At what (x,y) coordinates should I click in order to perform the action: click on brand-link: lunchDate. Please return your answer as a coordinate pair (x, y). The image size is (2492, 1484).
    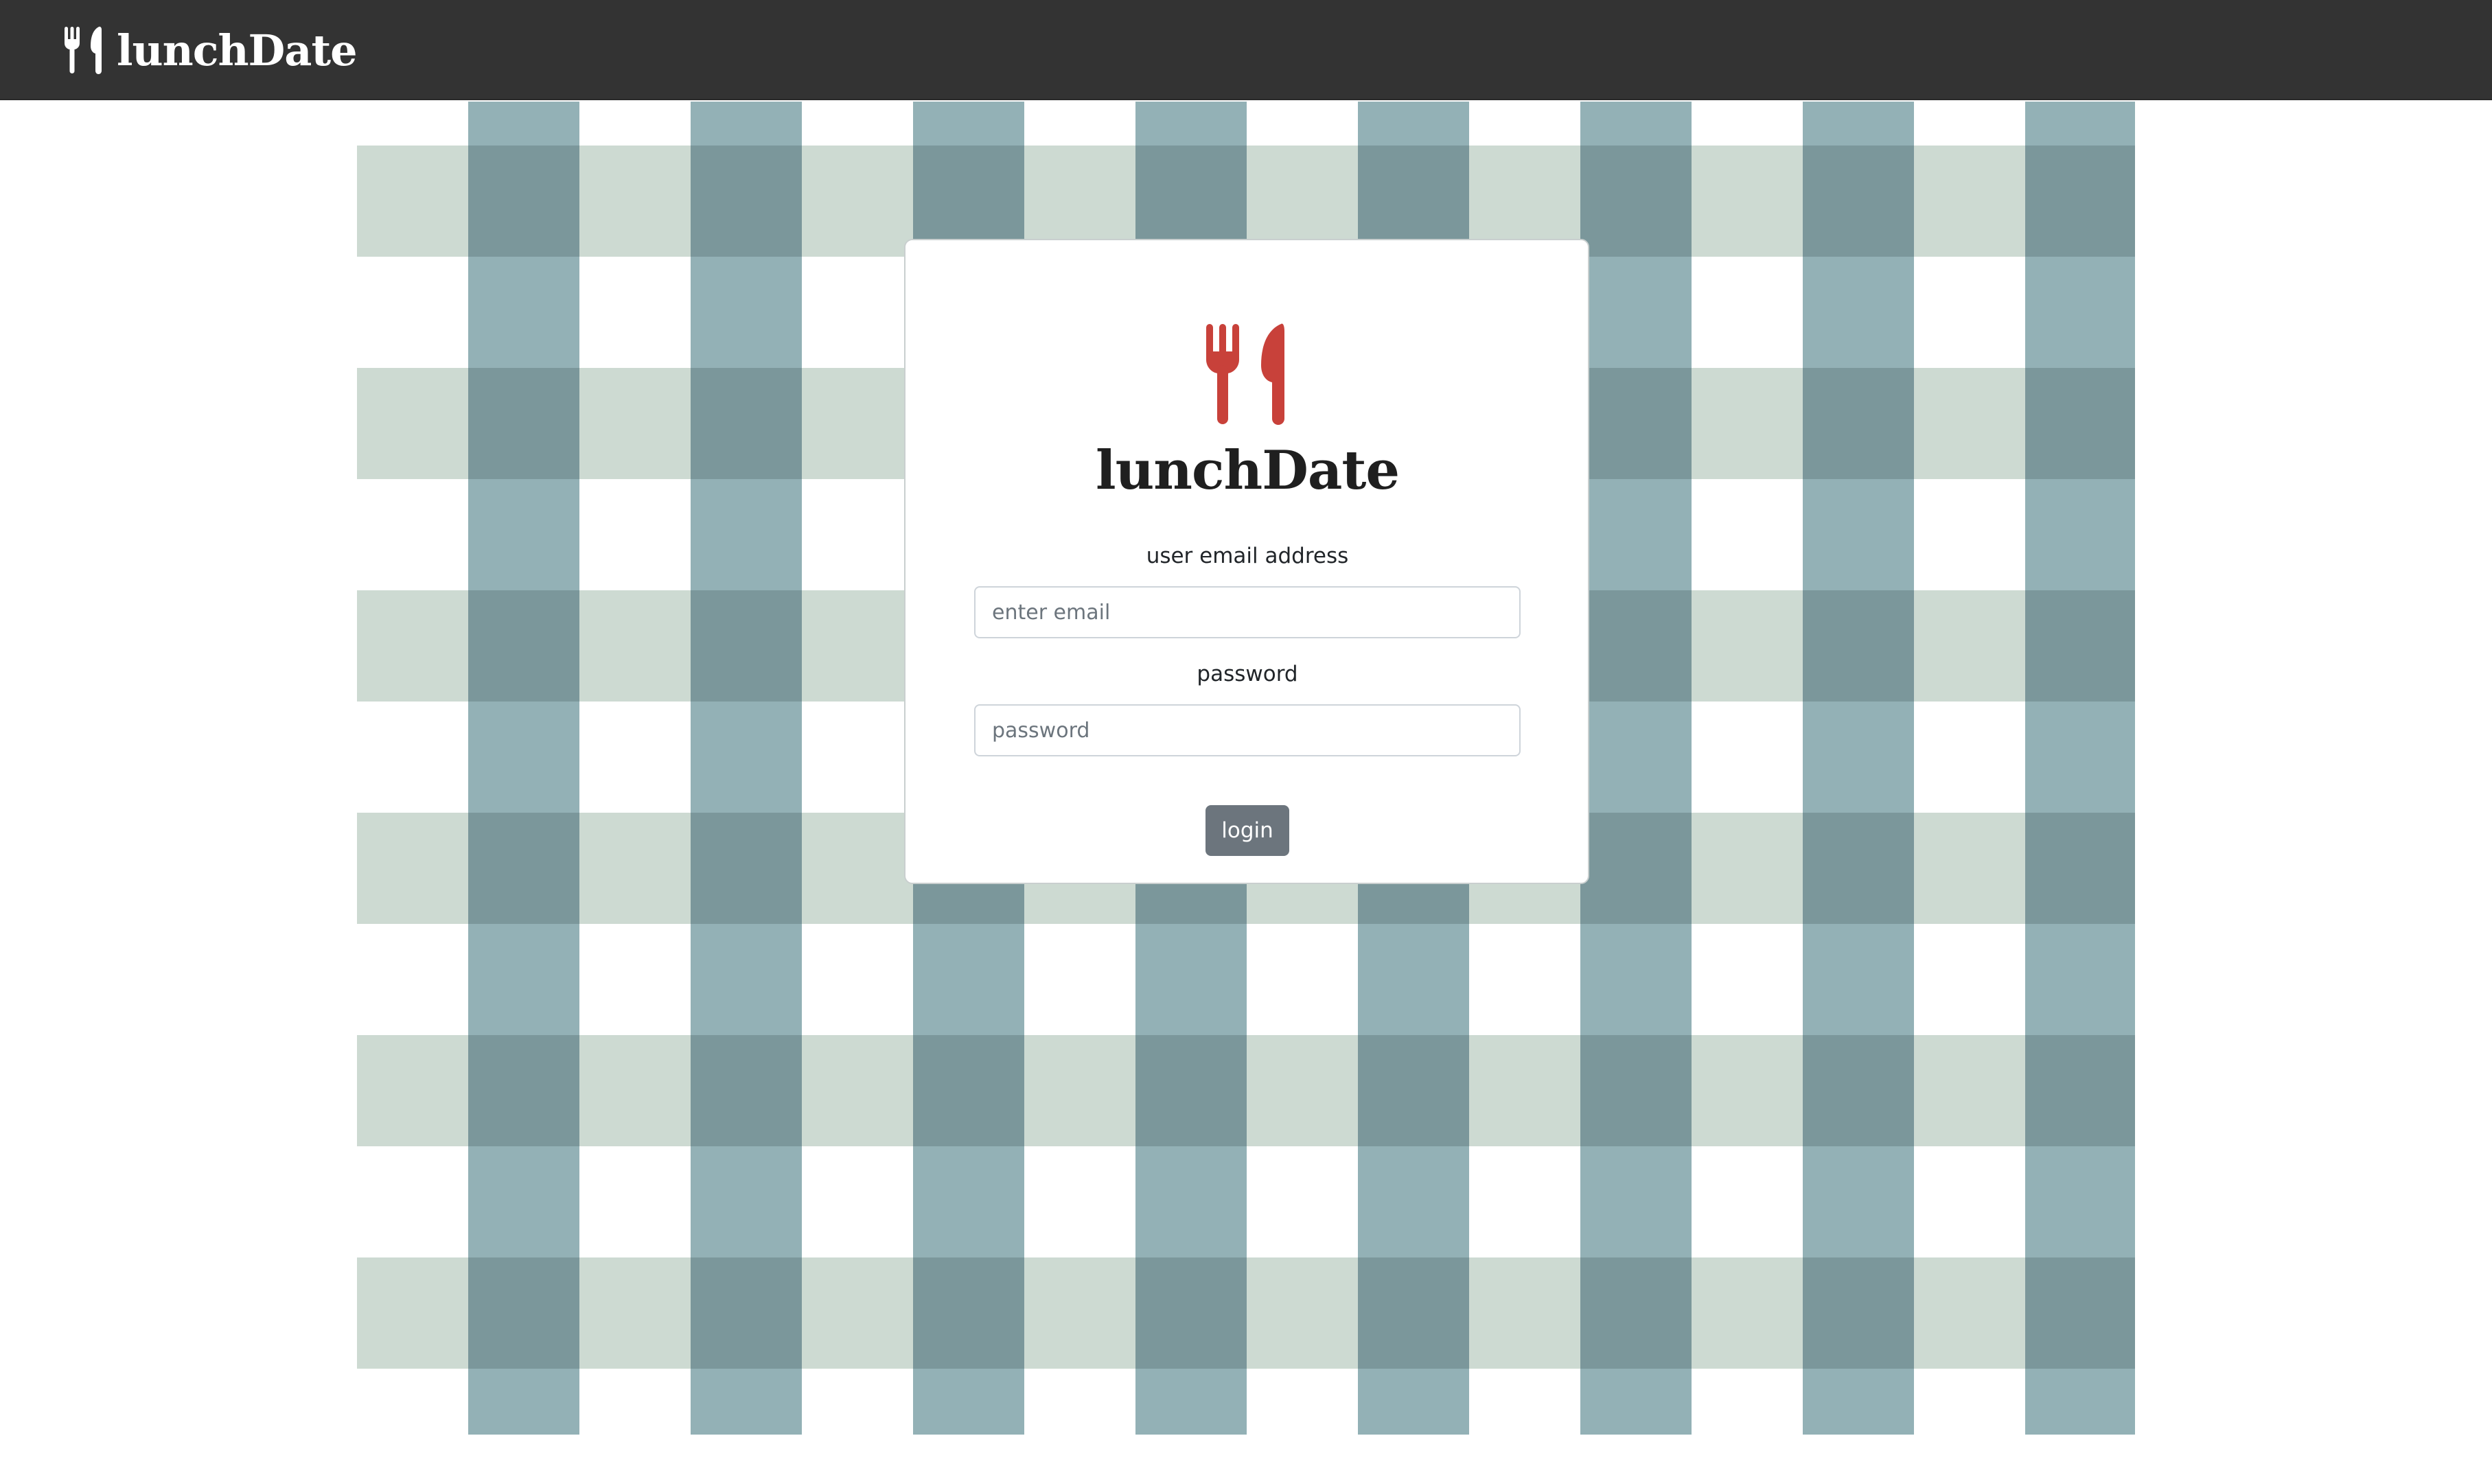
    Looking at the image, I should click on (210, 50).